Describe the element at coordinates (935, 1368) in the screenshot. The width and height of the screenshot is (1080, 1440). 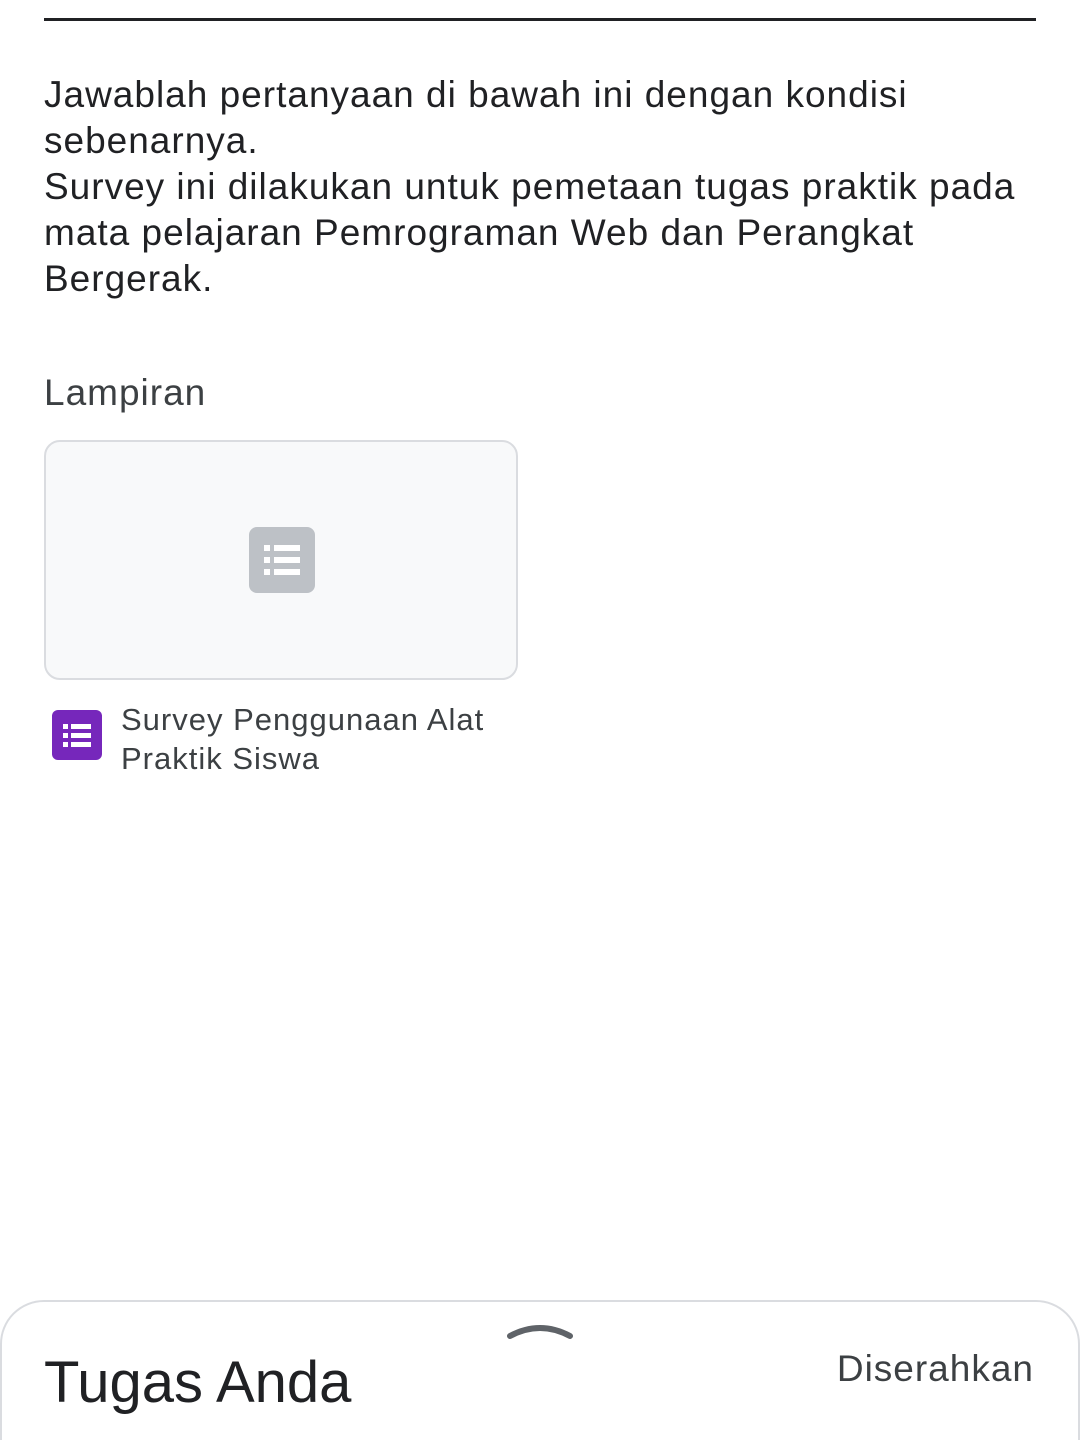
I see `submission-status: Diserahkan` at that location.